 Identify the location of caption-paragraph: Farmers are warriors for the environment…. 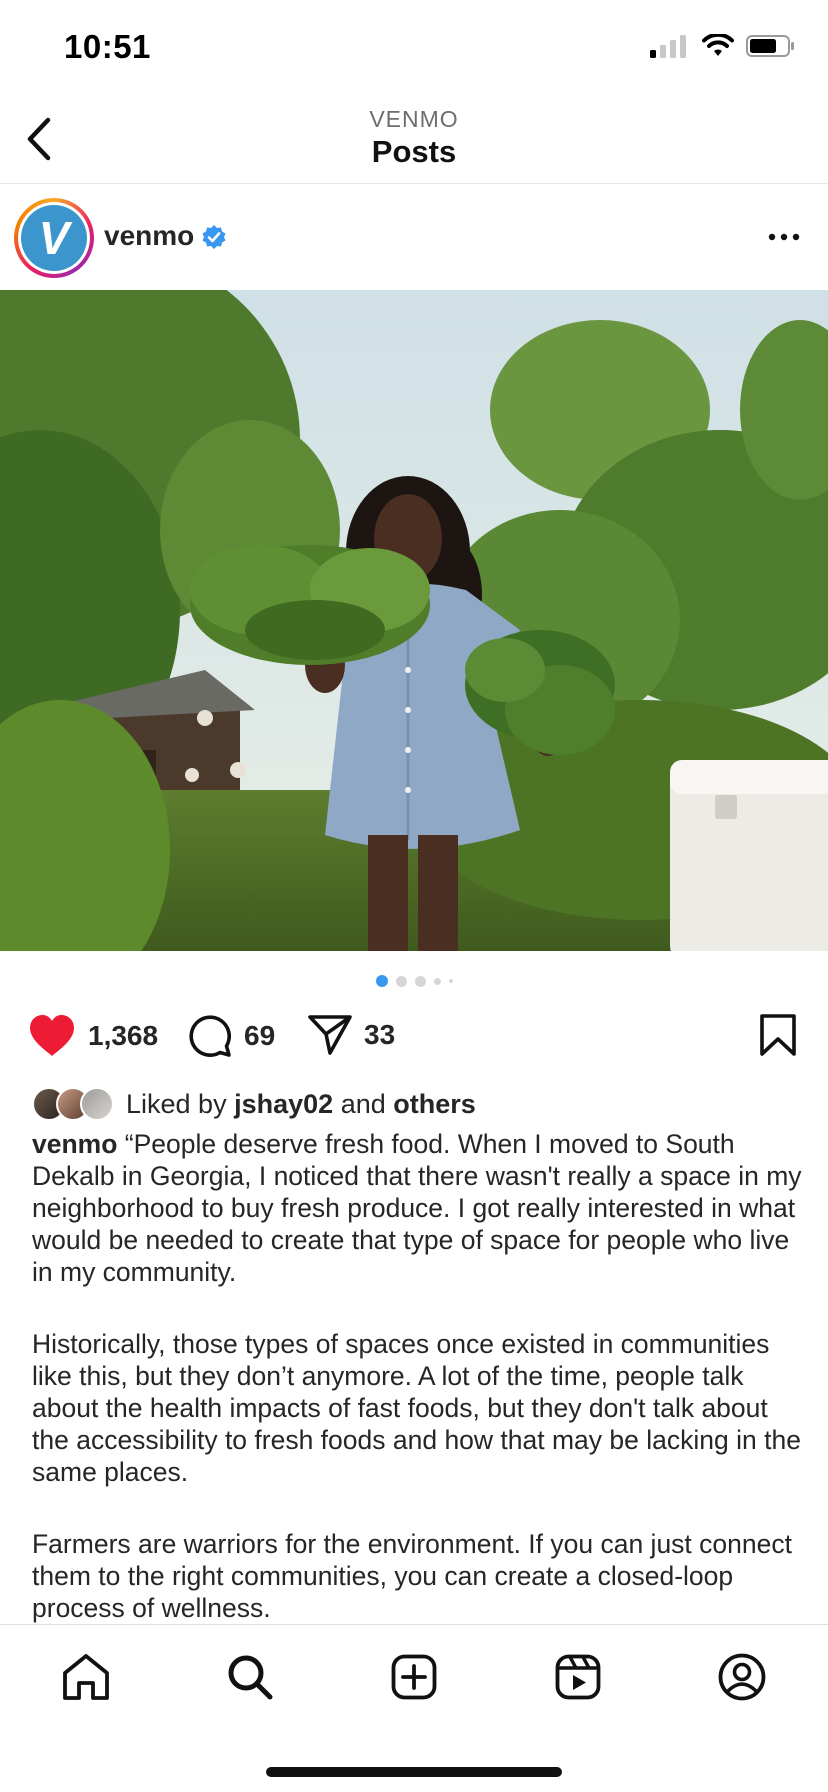
(412, 1576).